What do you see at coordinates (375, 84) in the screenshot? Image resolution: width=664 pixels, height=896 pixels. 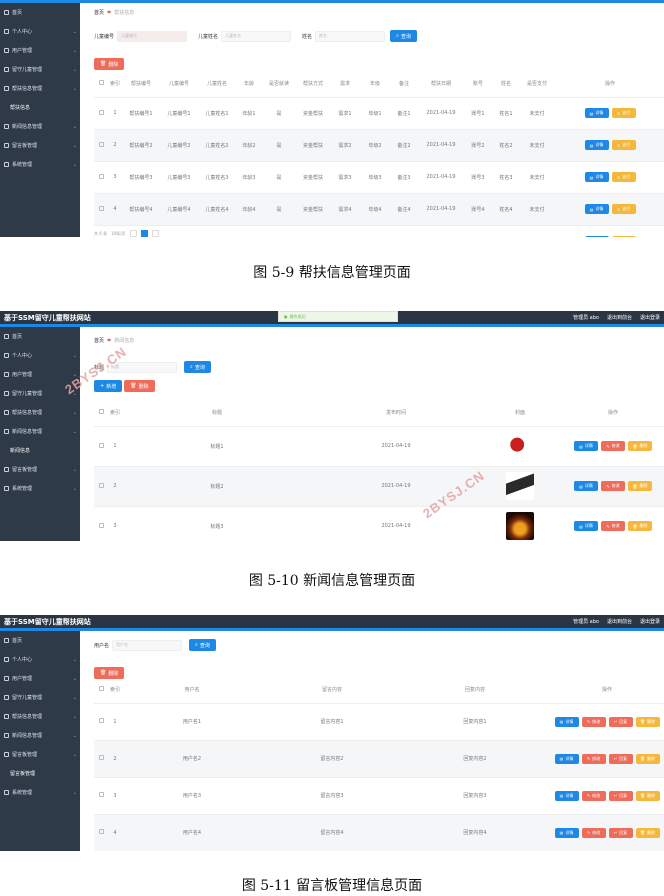 I see `column-header: 年级` at bounding box center [375, 84].